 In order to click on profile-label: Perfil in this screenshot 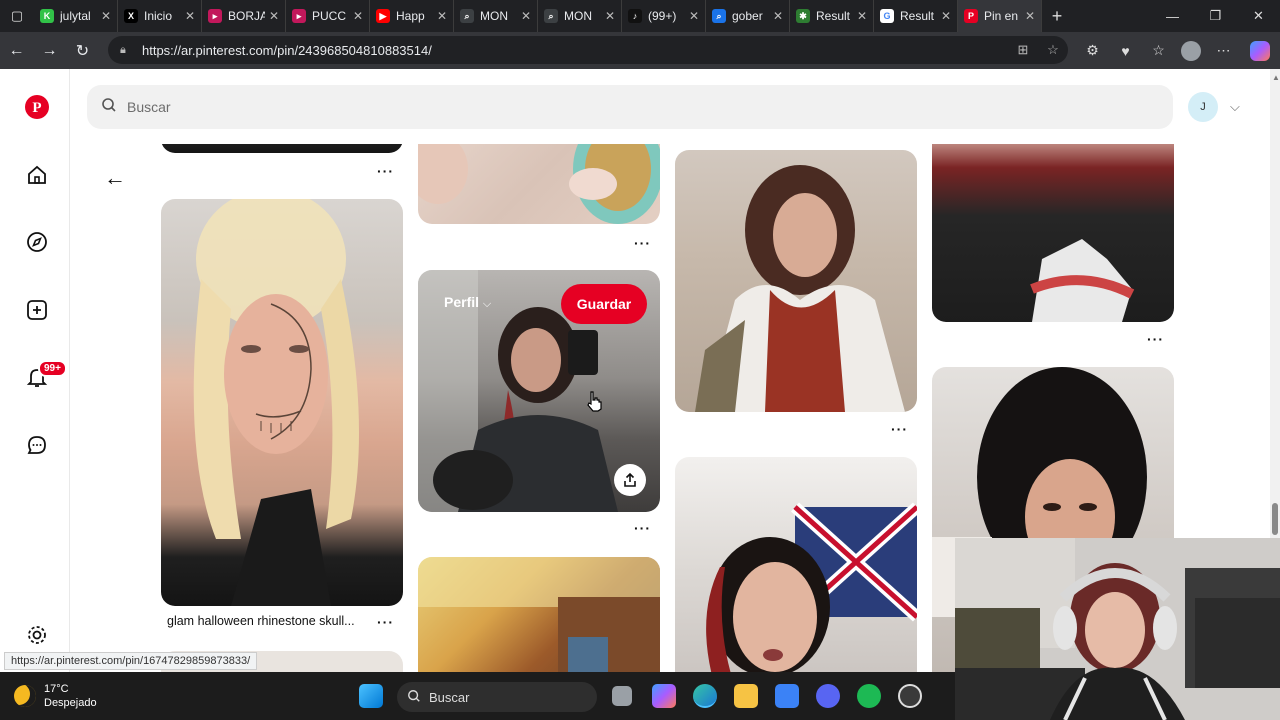, I will do `click(462, 302)`.